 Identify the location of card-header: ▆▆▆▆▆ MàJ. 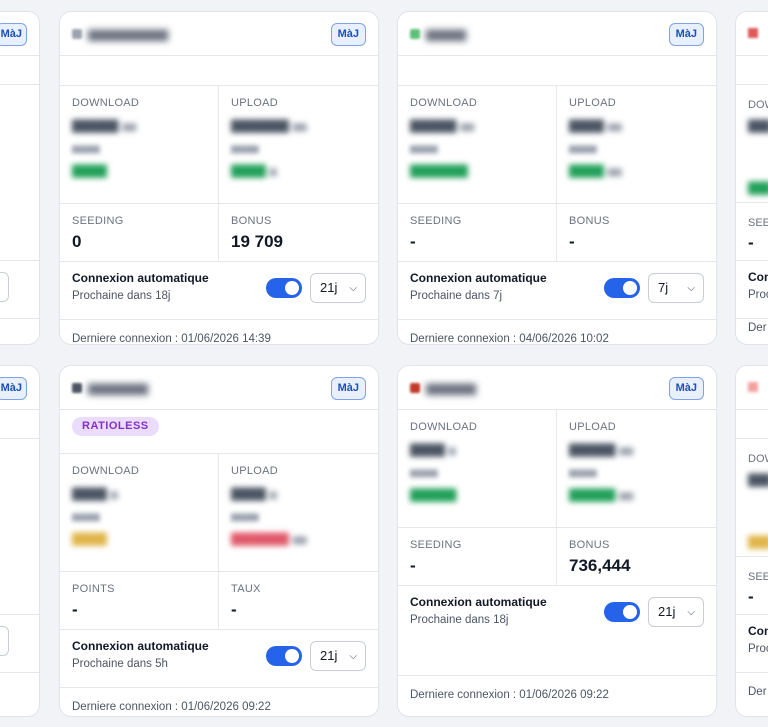
(557, 388).